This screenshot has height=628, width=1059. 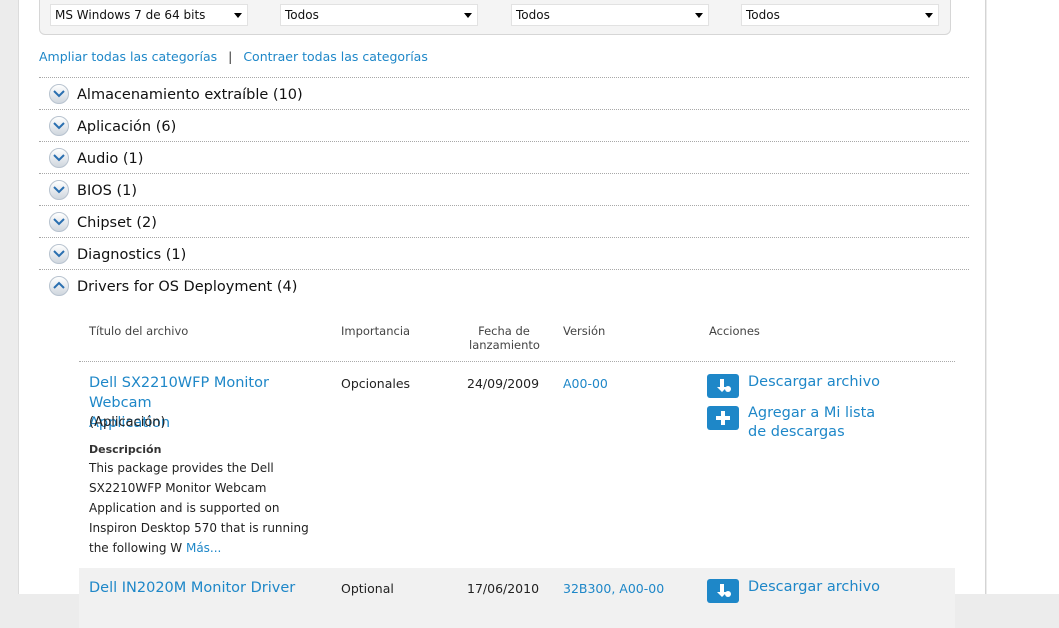 What do you see at coordinates (504, 253) in the screenshot?
I see `category-diagnostics: Diagnostics (1)` at bounding box center [504, 253].